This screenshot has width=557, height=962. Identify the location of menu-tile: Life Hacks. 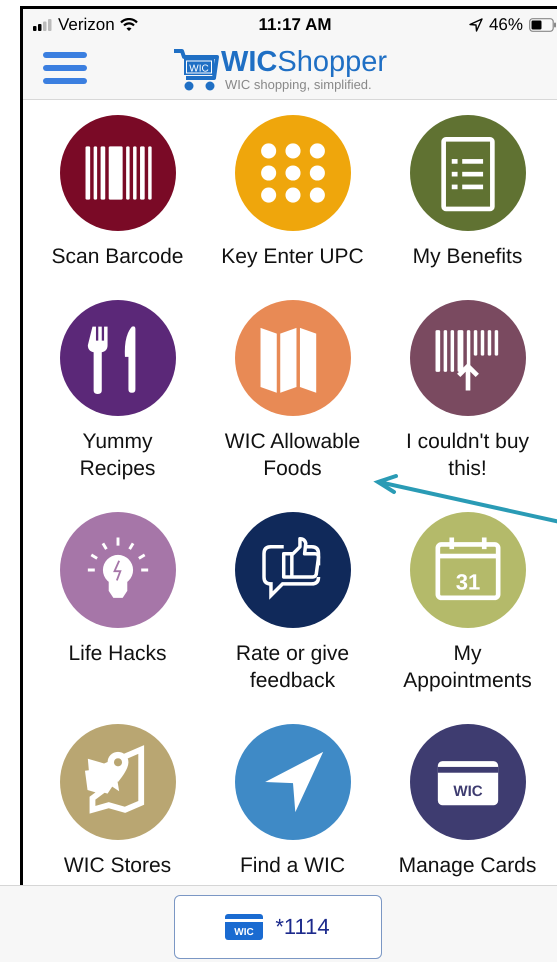
(117, 603).